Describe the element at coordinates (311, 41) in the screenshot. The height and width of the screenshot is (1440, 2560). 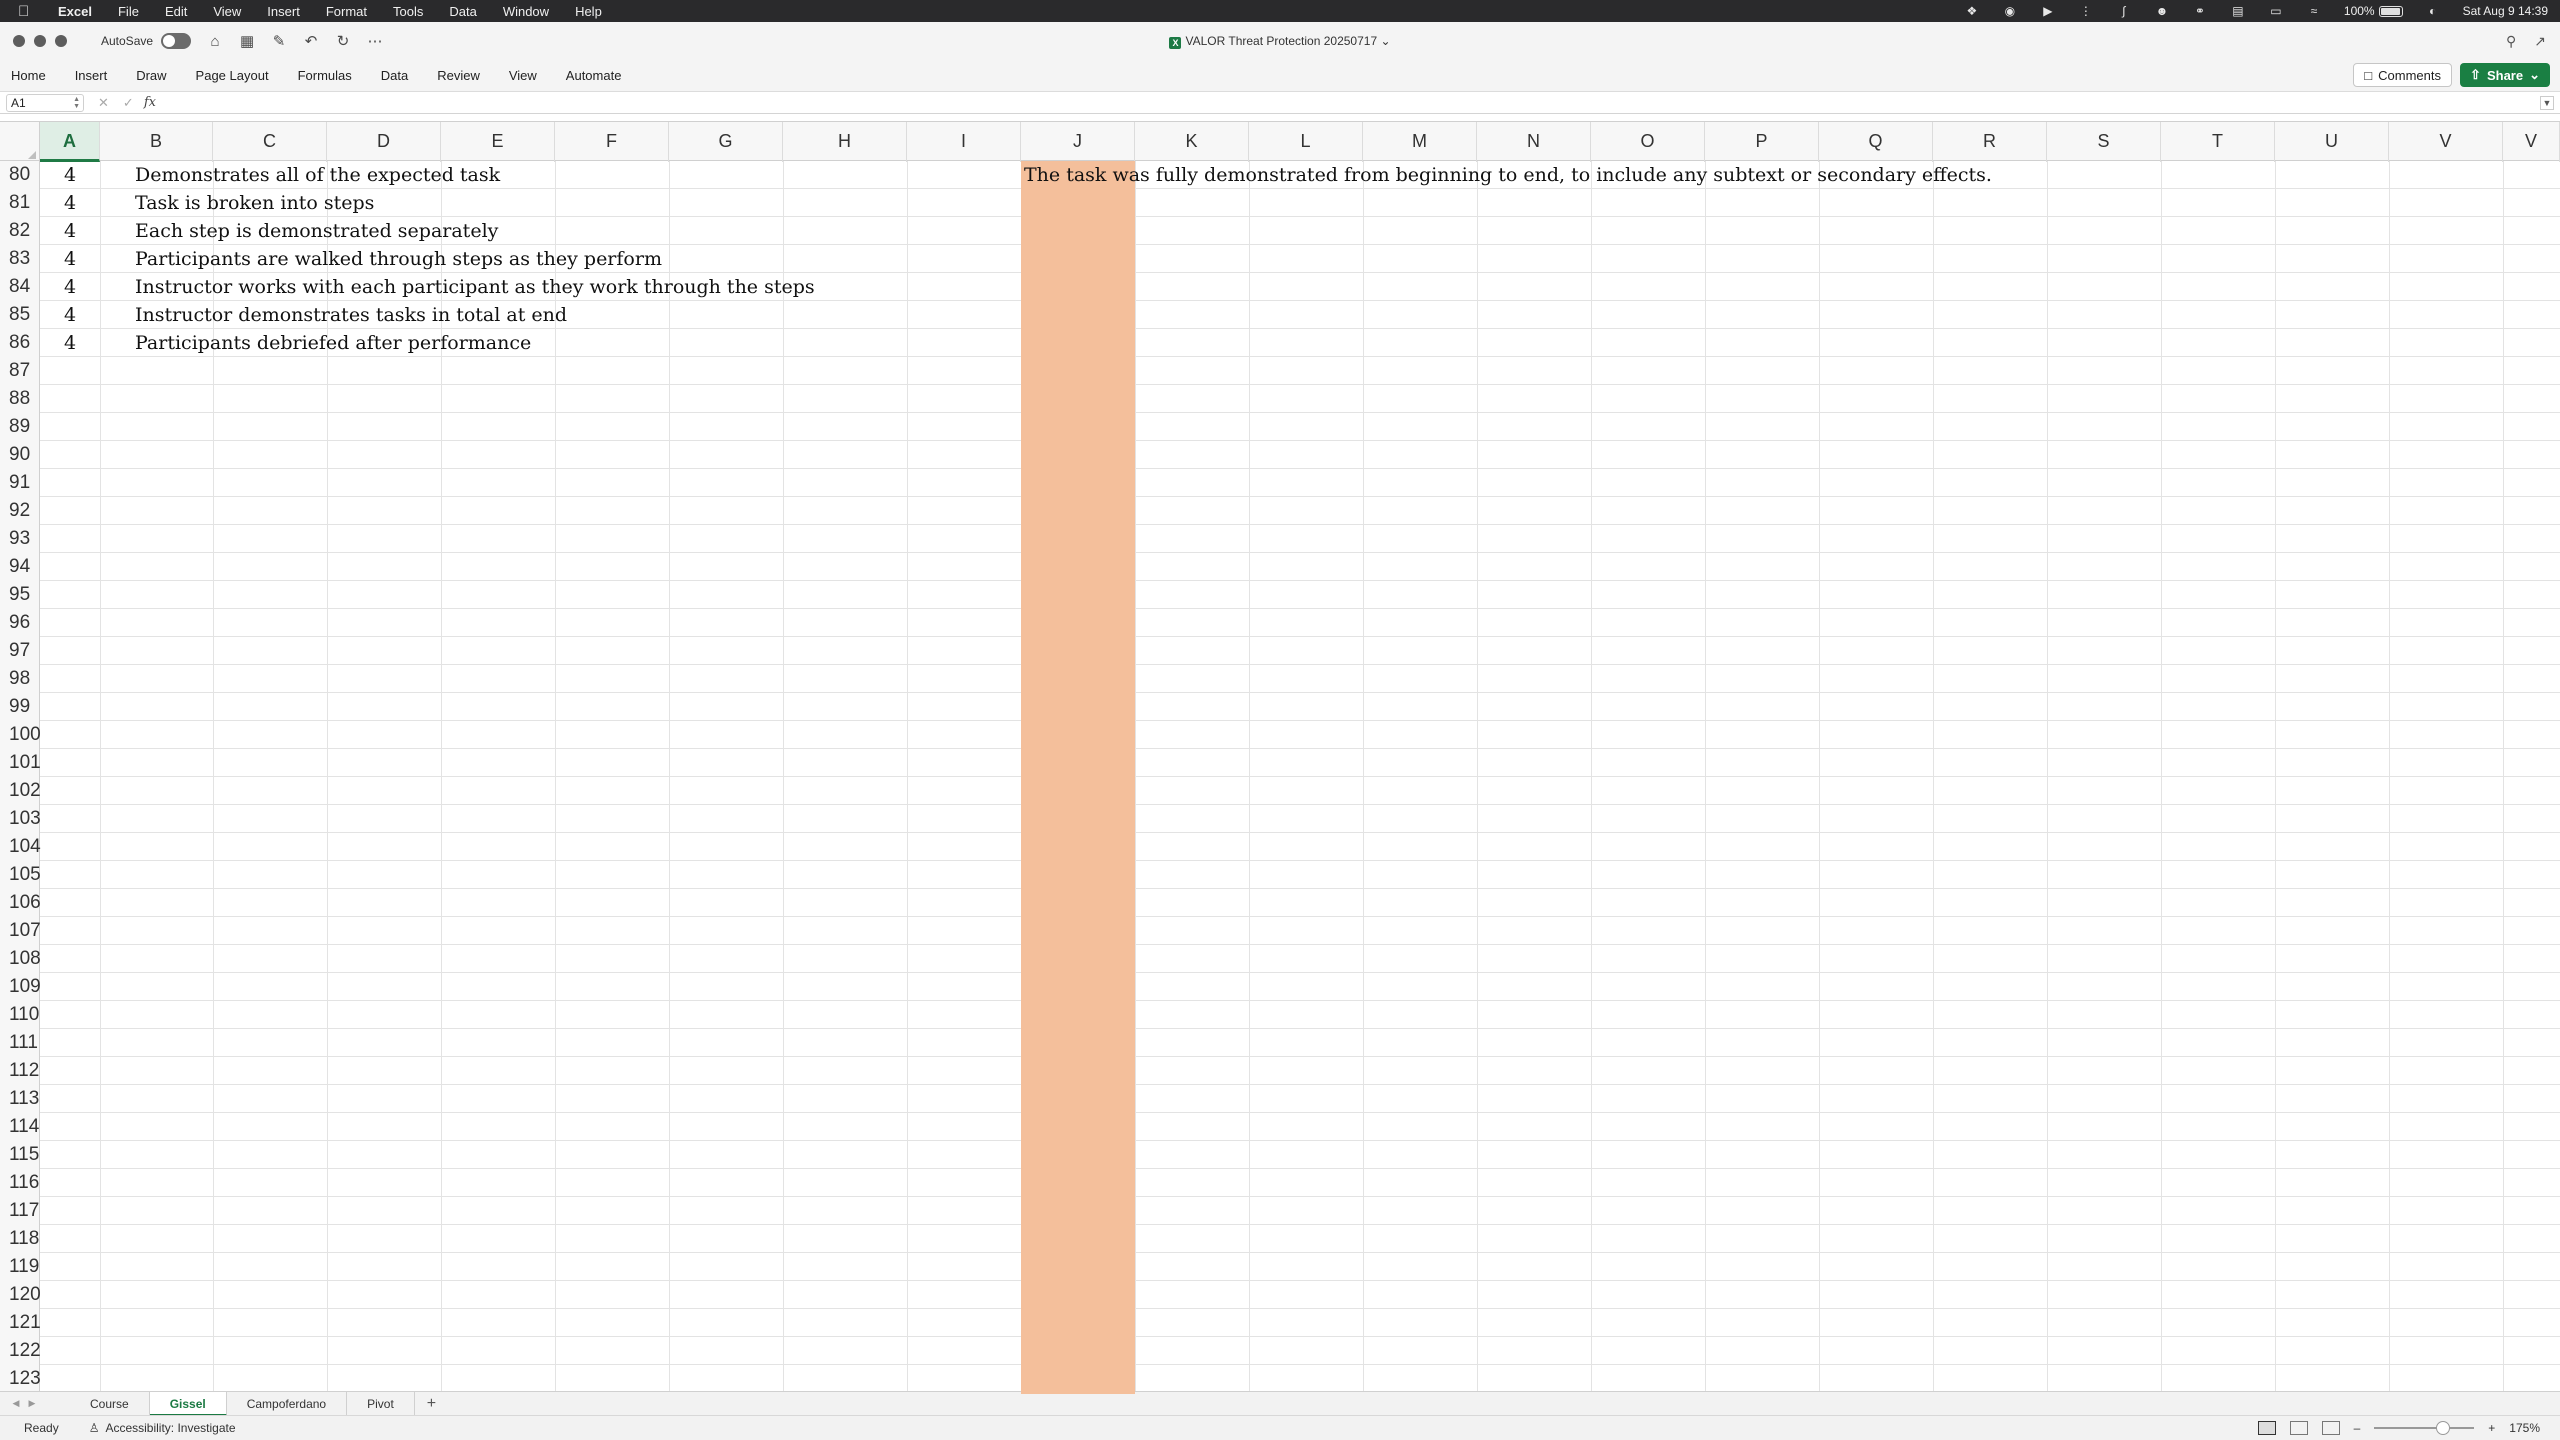
I see `undo-icon: ↶` at that location.